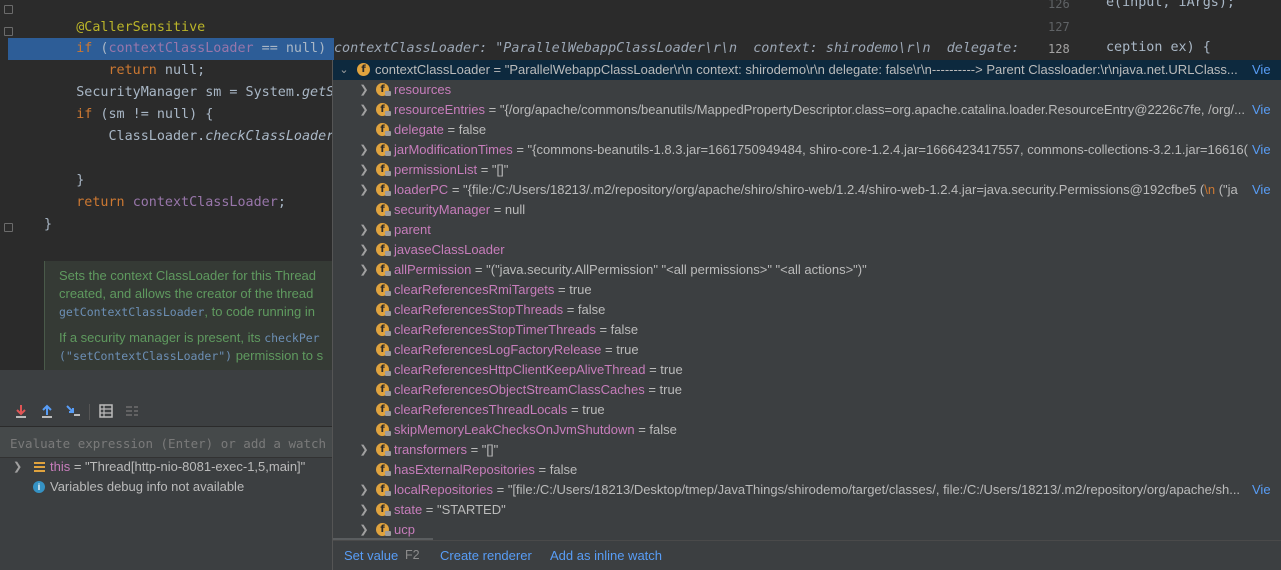  Describe the element at coordinates (188, 466) in the screenshot. I see `variable-value: = "Thread[http-nio-8081-exec-1,5,main]"` at that location.